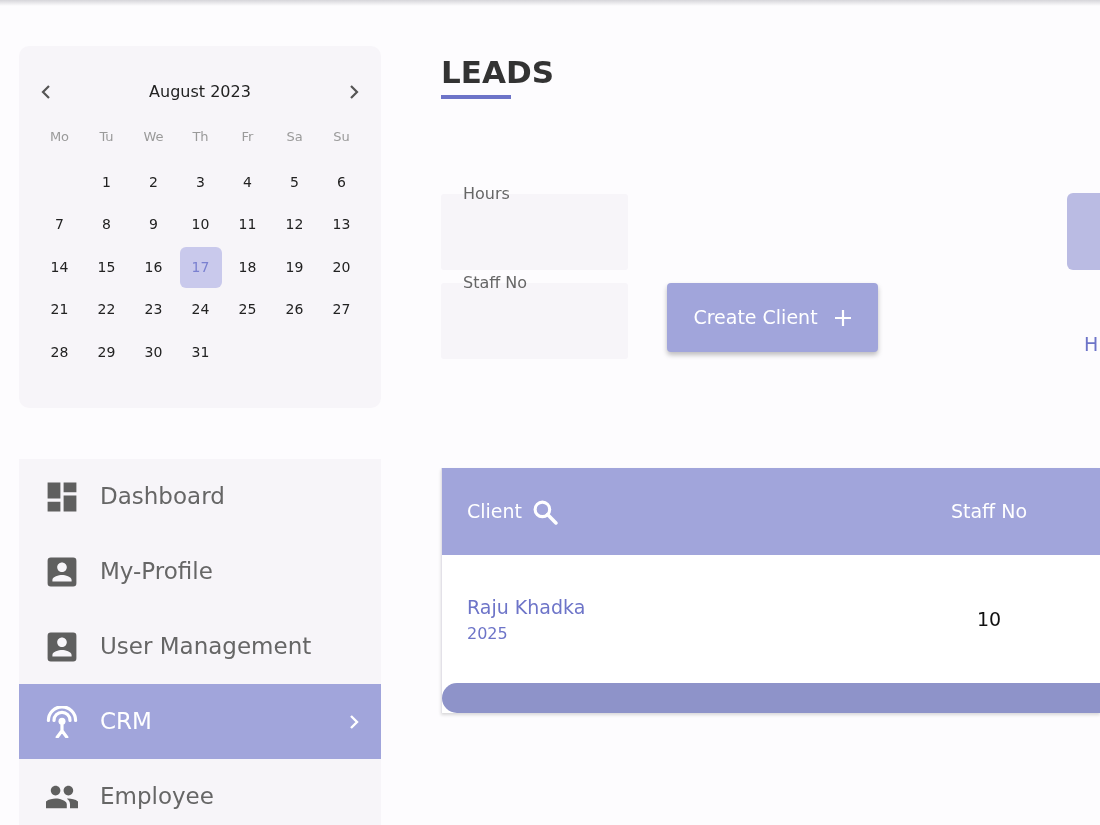  Describe the element at coordinates (200, 137) in the screenshot. I see `weekday-label: Th` at that location.